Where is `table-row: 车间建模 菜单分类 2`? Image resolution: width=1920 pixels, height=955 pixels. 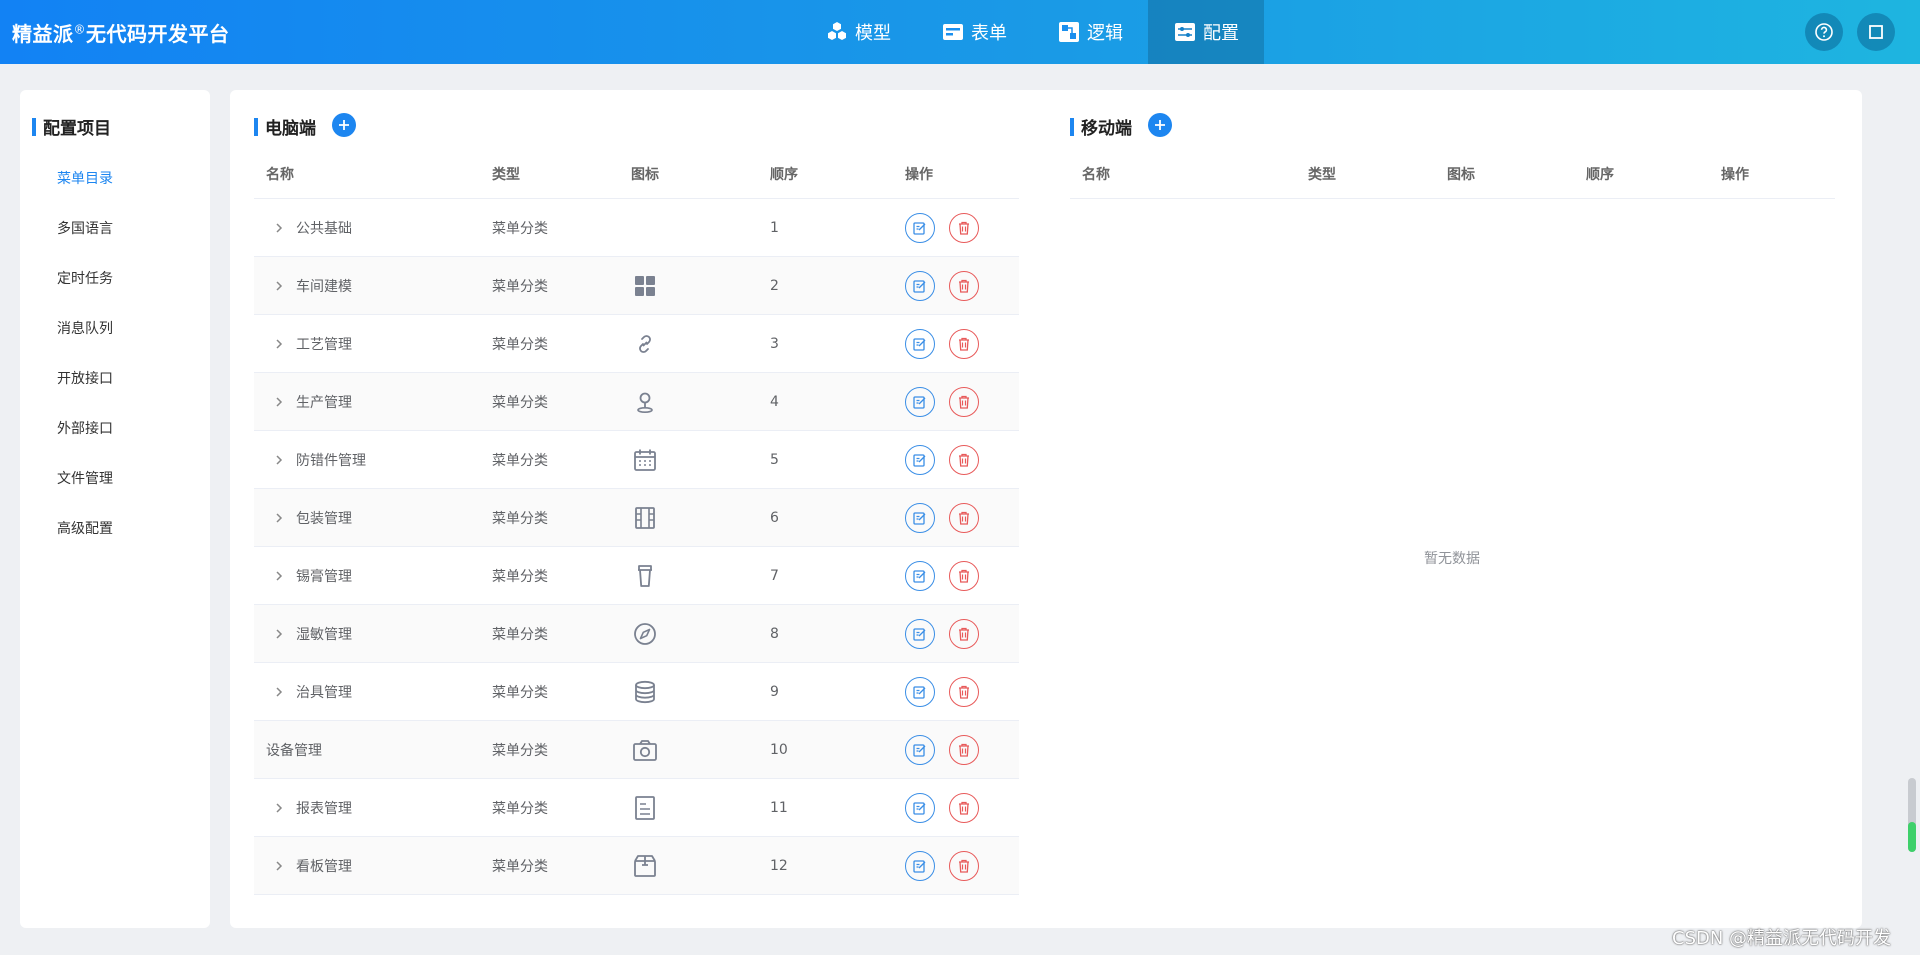 table-row: 车间建模 菜单分类 2 is located at coordinates (636, 286).